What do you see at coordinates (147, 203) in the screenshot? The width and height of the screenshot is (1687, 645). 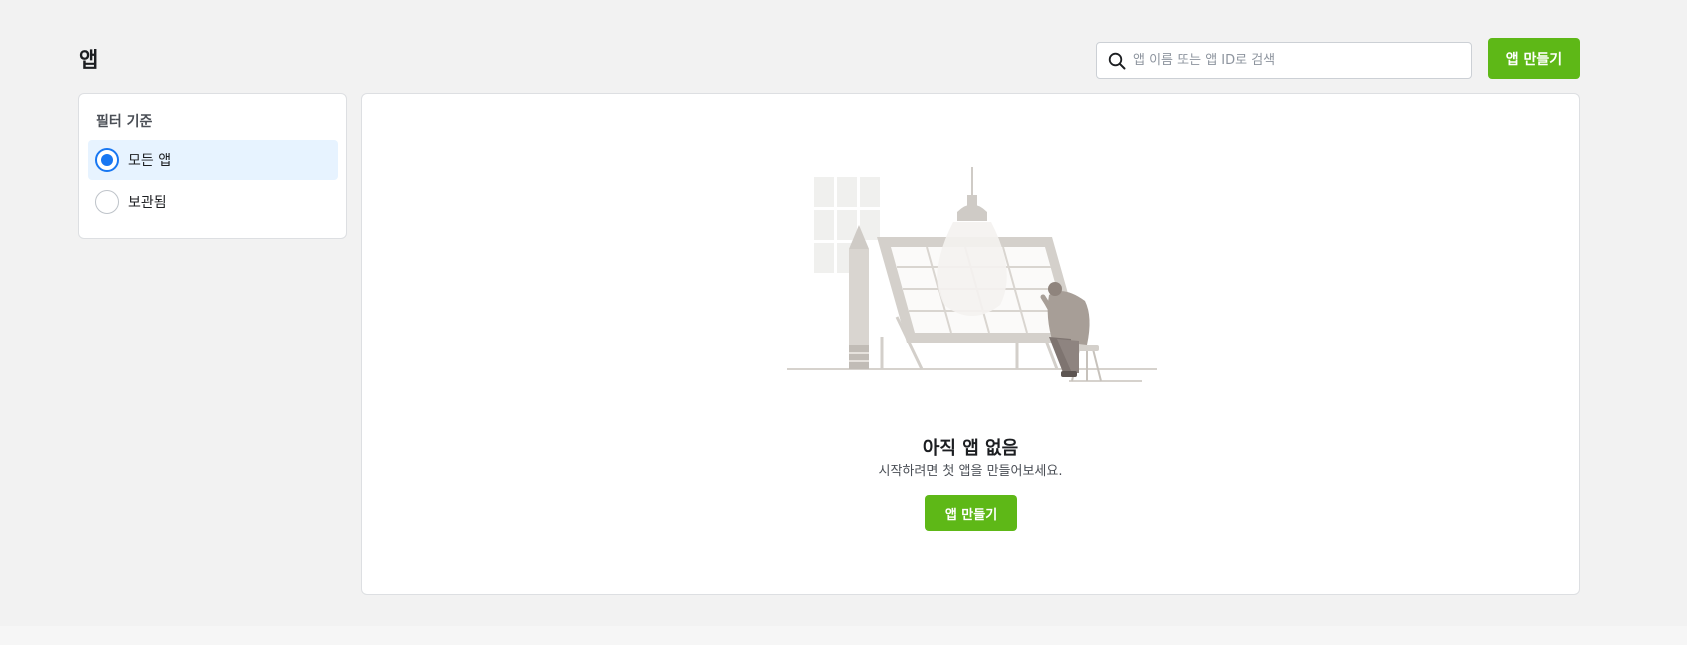 I see `filter-option-label: 보관됨` at bounding box center [147, 203].